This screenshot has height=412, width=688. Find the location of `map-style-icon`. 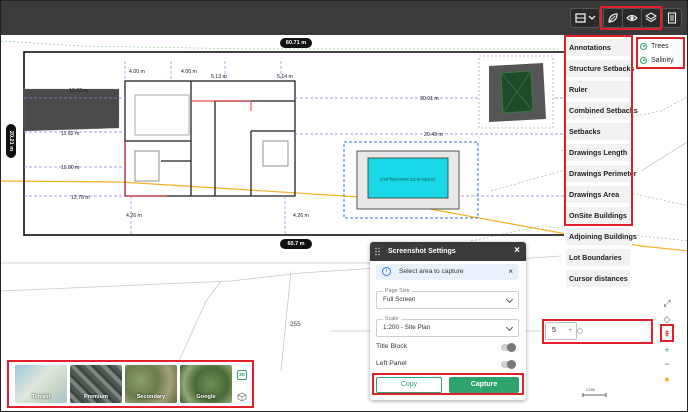

map-style-icon is located at coordinates (585, 18).